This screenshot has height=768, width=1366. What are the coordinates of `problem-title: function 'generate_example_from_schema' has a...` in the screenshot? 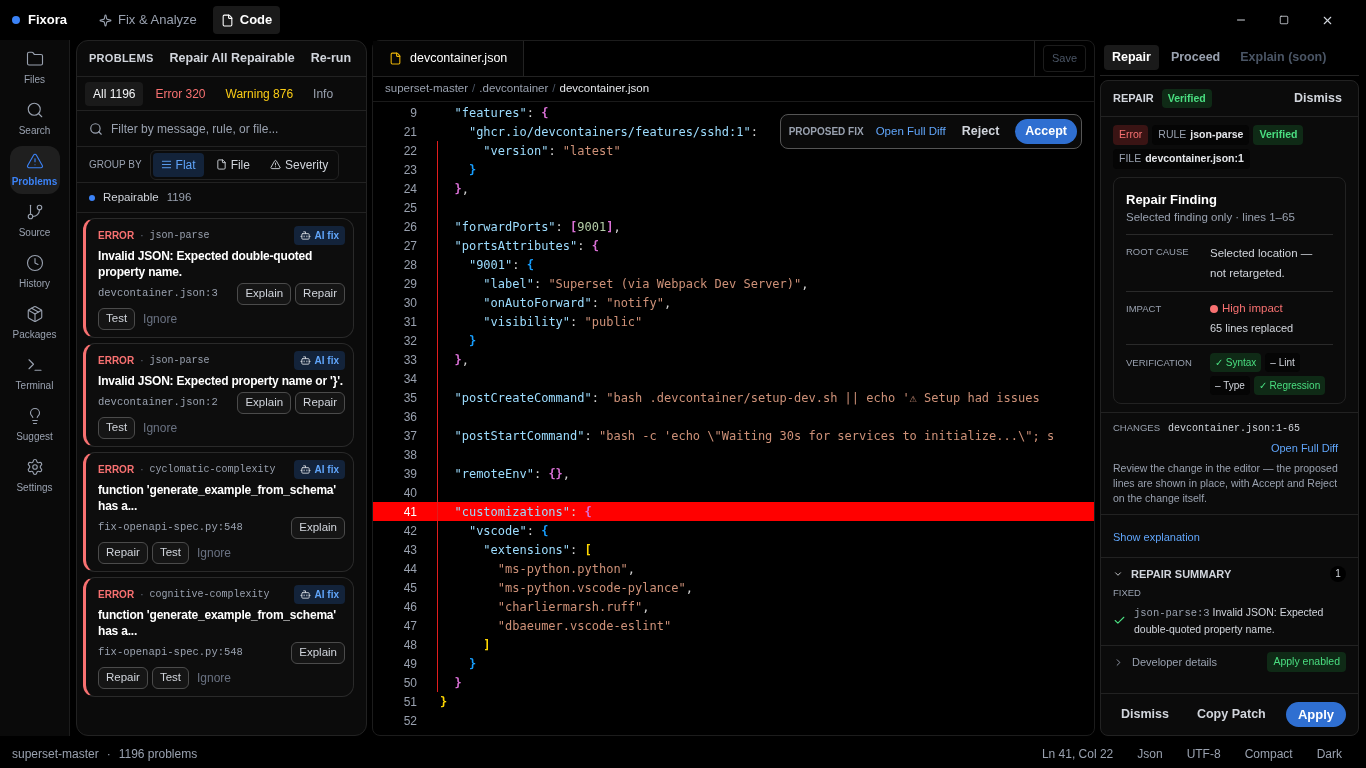 It's located at (217, 623).